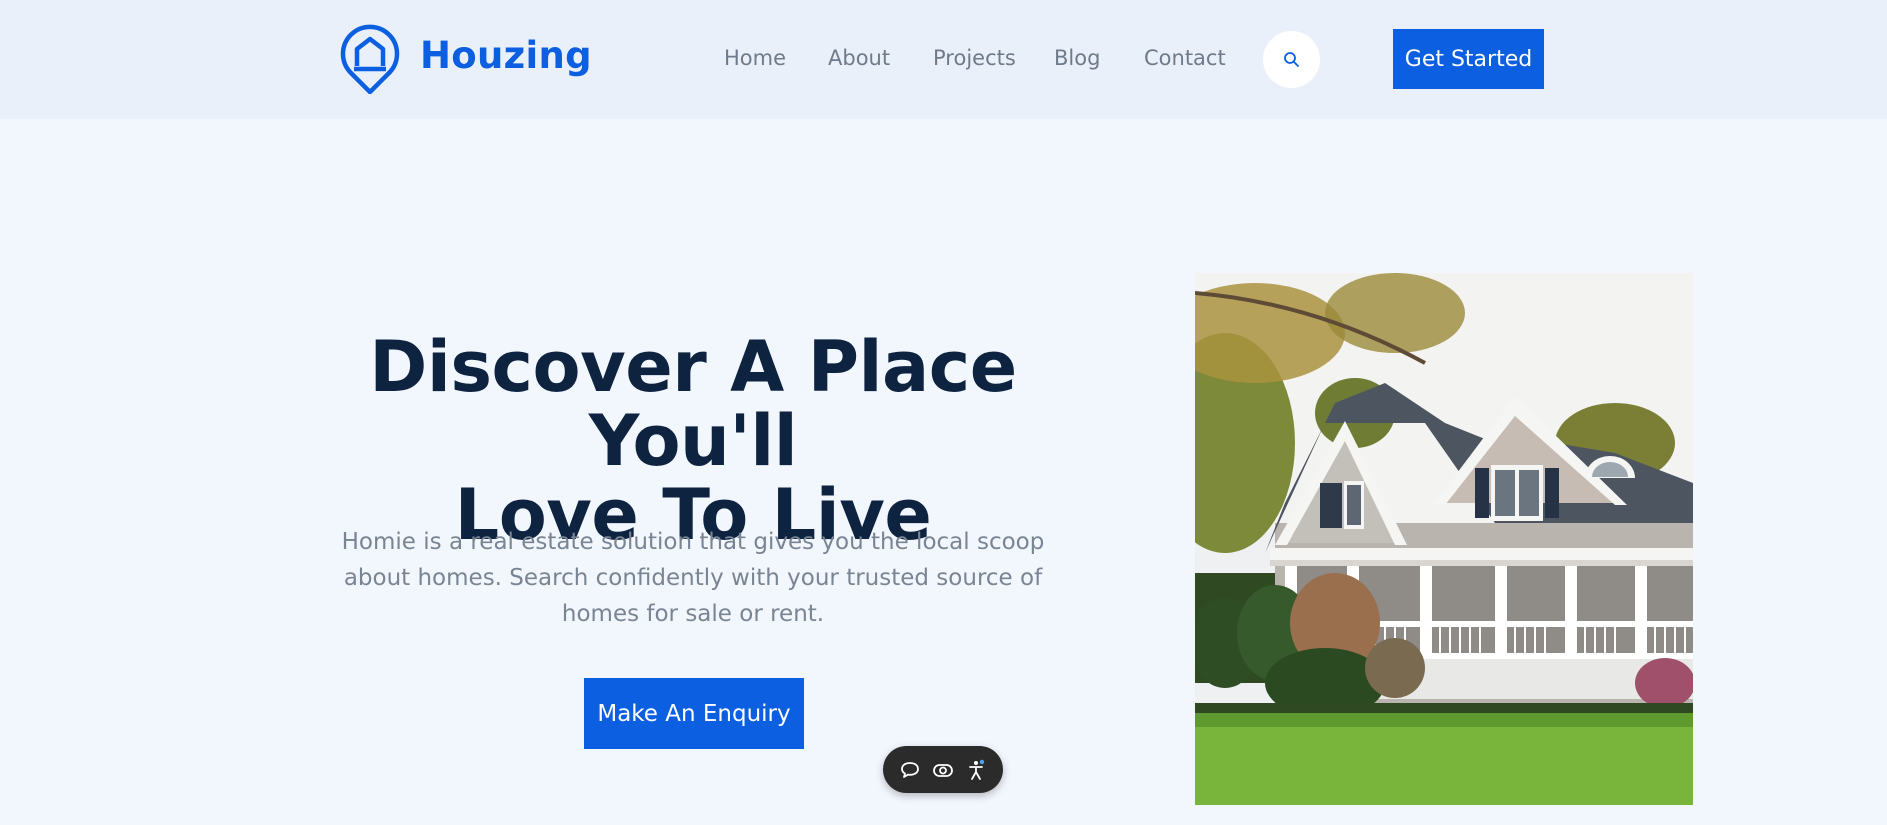 The height and width of the screenshot is (825, 1887). What do you see at coordinates (859, 58) in the screenshot?
I see `nav-about: About` at bounding box center [859, 58].